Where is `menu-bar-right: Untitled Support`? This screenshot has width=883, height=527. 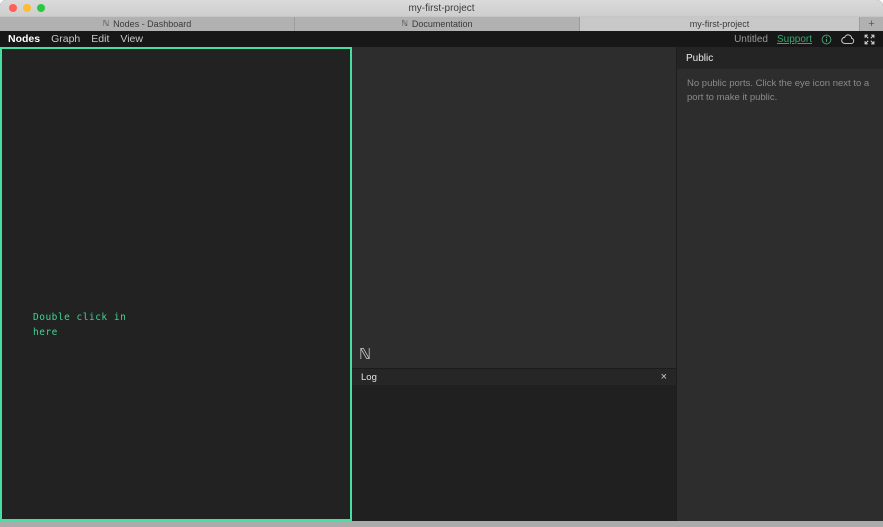
menu-bar-right: Untitled Support is located at coordinates (804, 39).